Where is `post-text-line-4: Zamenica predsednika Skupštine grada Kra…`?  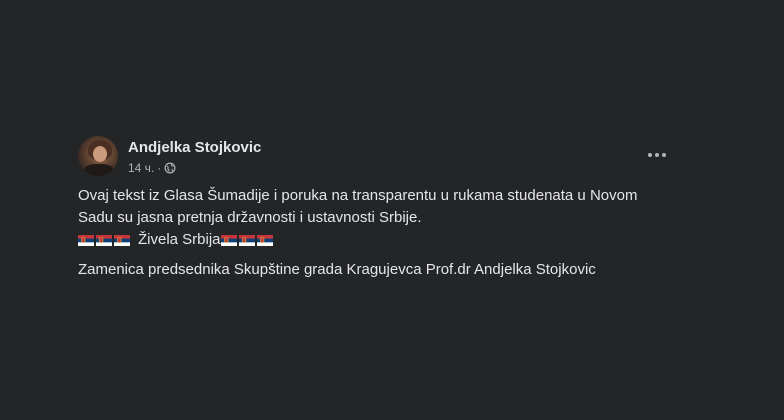
post-text-line-4: Zamenica predsednika Skupštine grada Kra… is located at coordinates (337, 269).